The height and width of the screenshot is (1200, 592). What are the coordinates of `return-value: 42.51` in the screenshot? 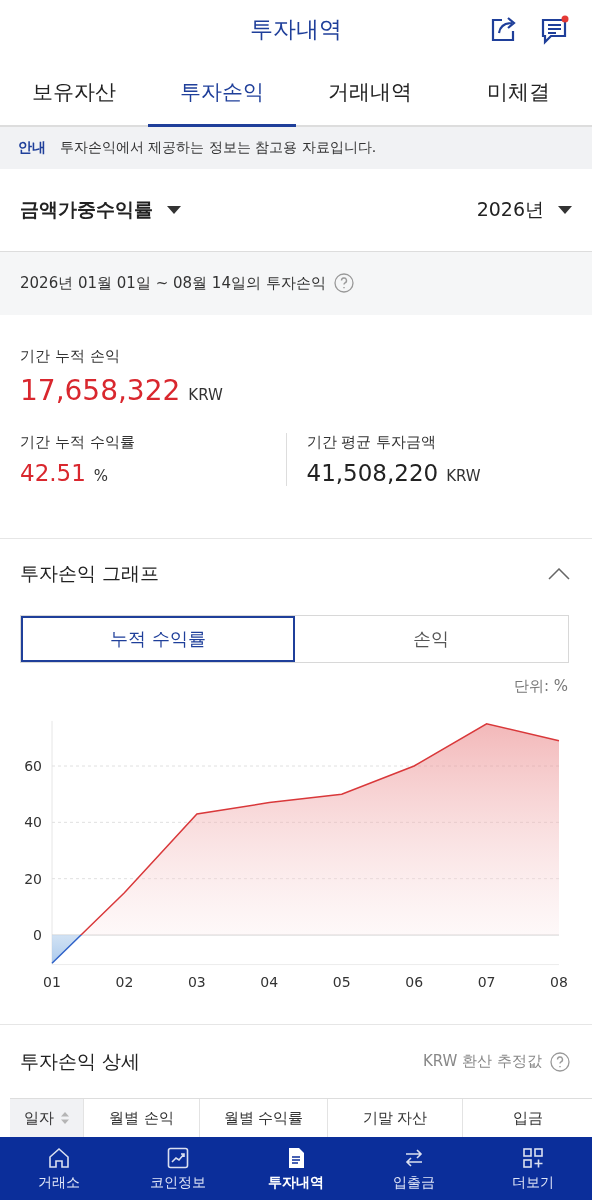 It's located at (53, 472).